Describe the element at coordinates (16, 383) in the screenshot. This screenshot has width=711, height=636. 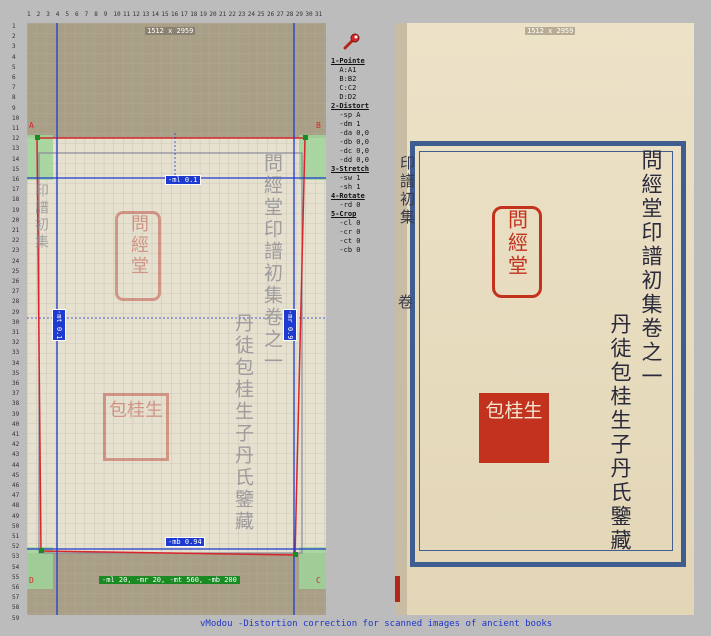
I see `ruler-side-tick: 36` at that location.